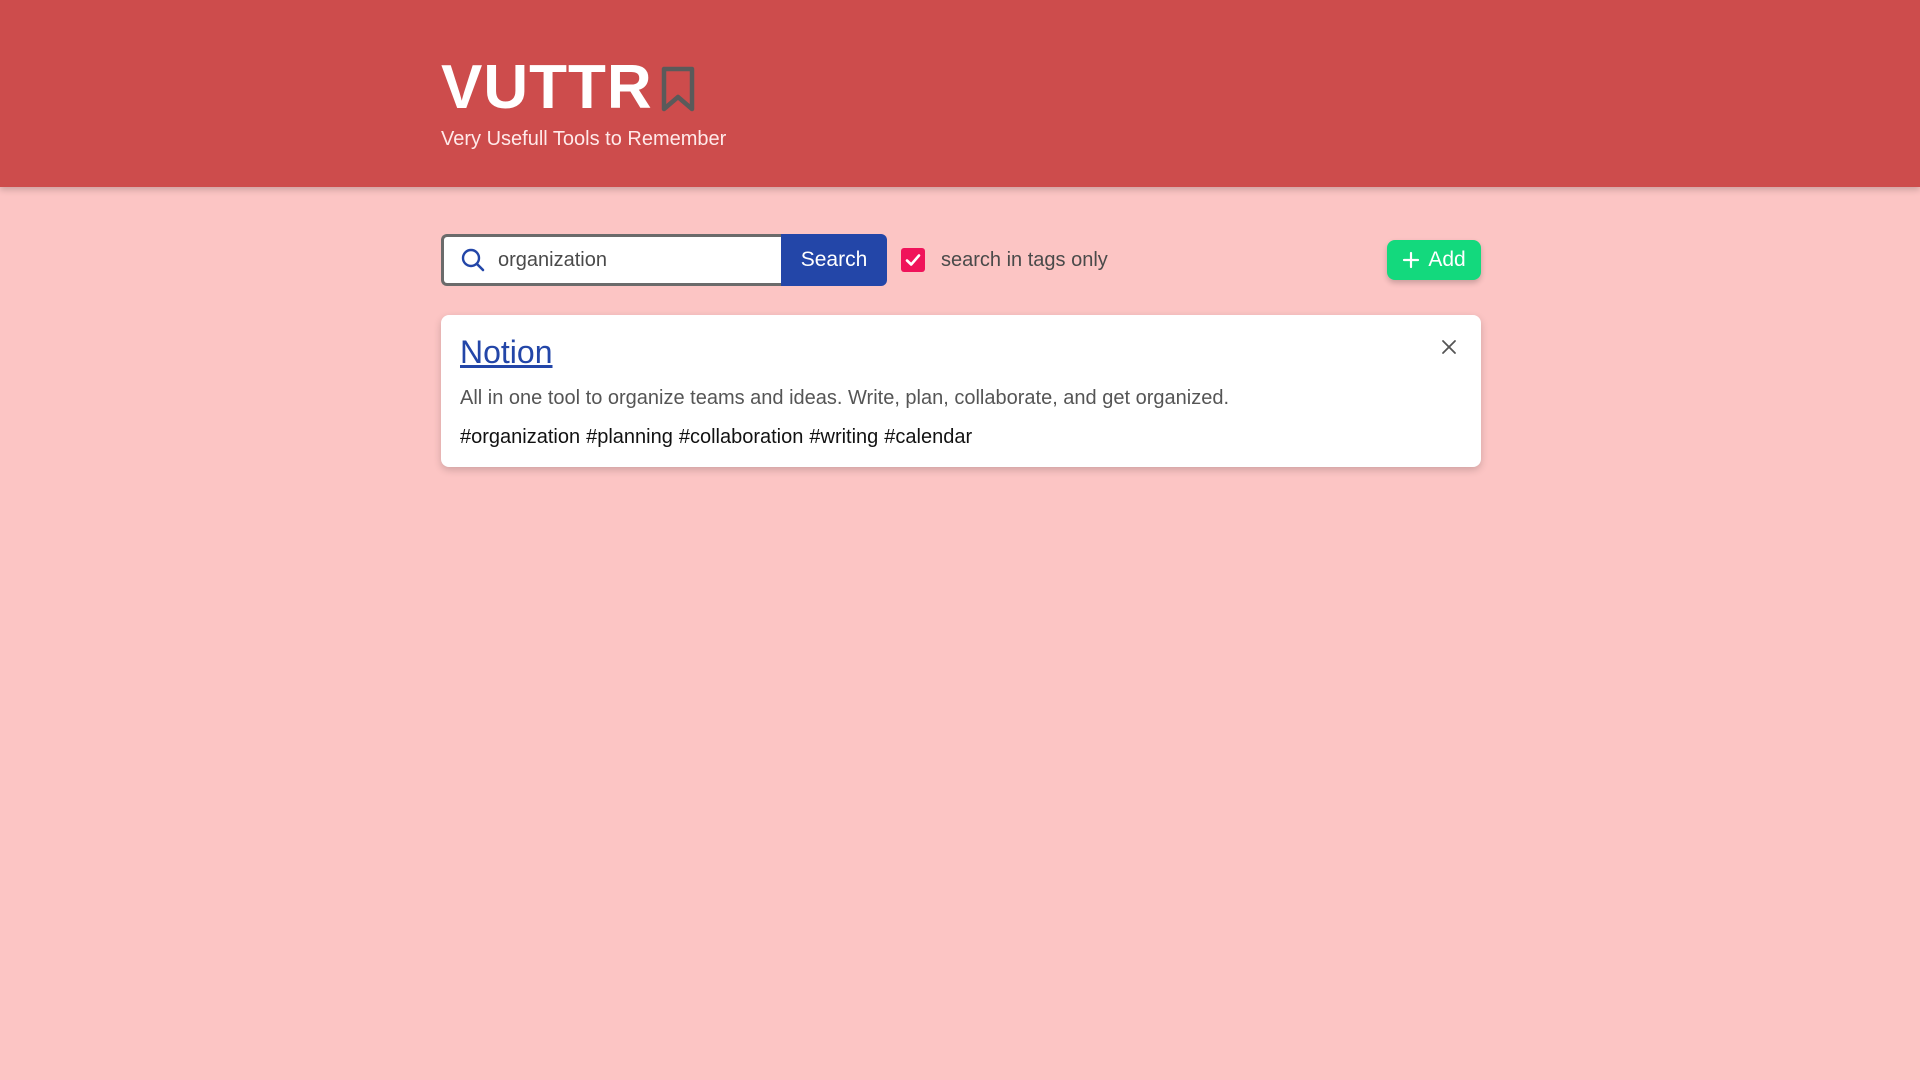  Describe the element at coordinates (547, 87) in the screenshot. I see `app-title: VUTTR` at that location.